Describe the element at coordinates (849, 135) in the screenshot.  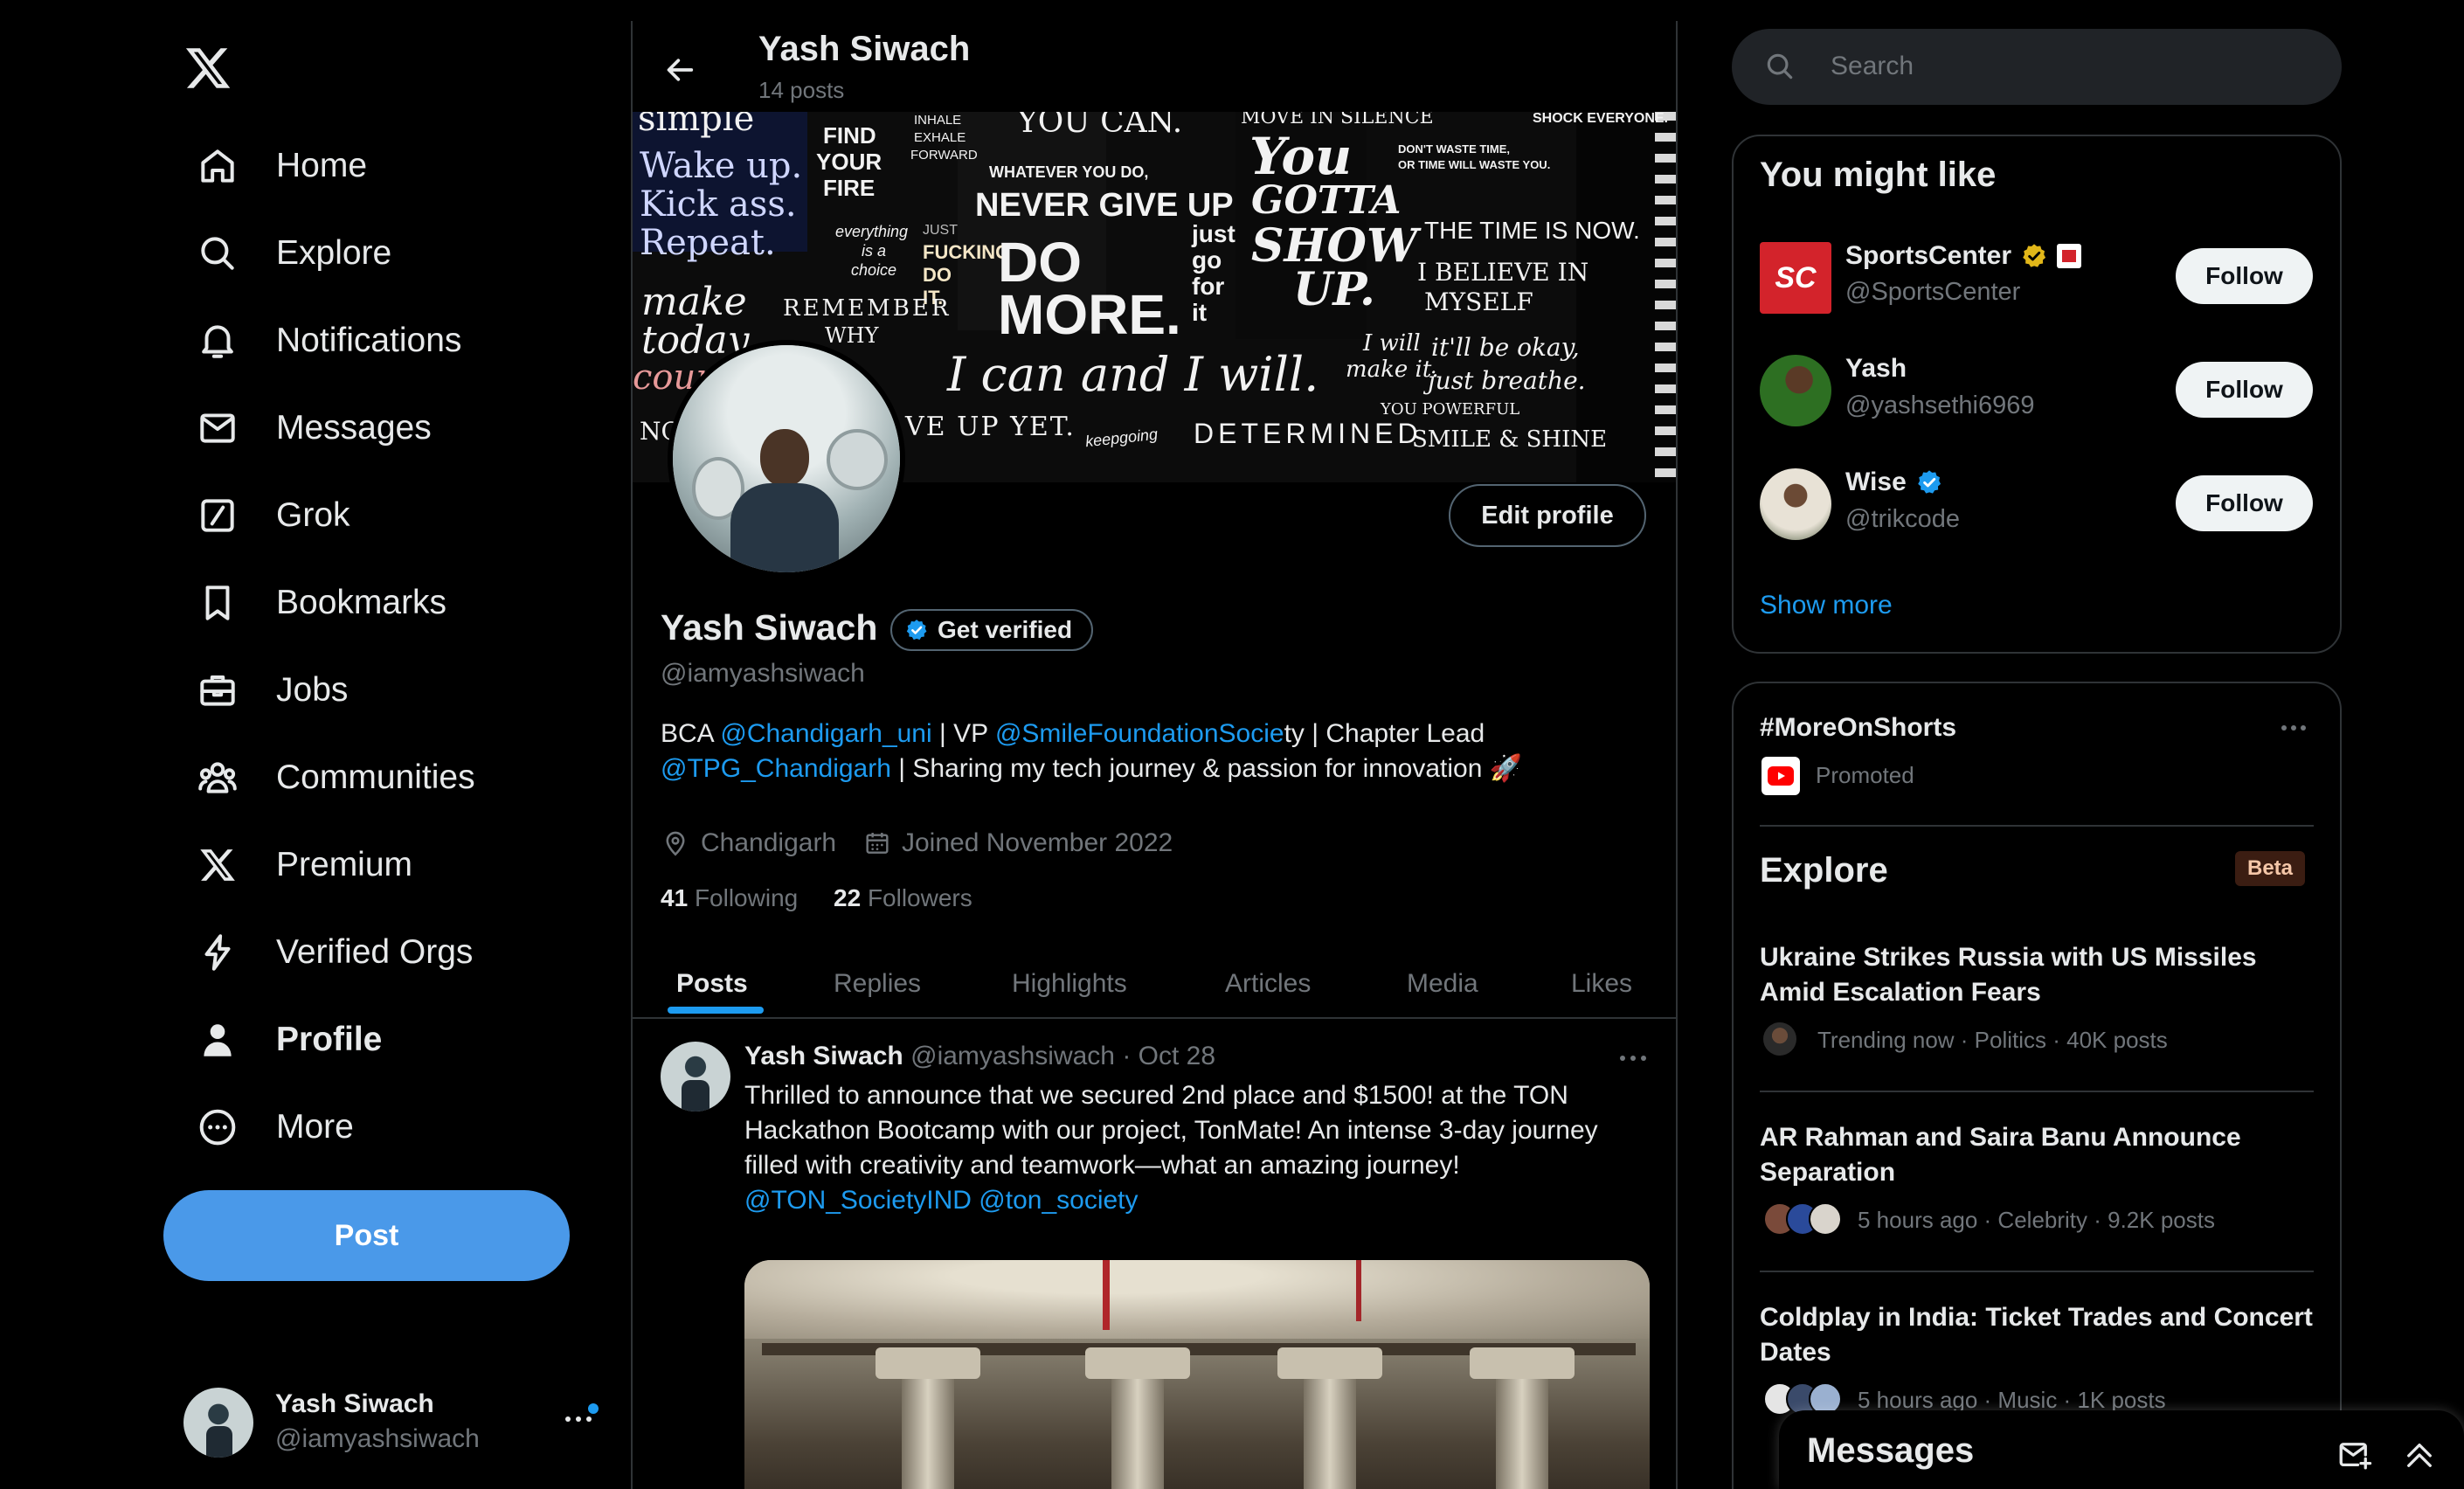
I see `banner-phrase: FIND` at that location.